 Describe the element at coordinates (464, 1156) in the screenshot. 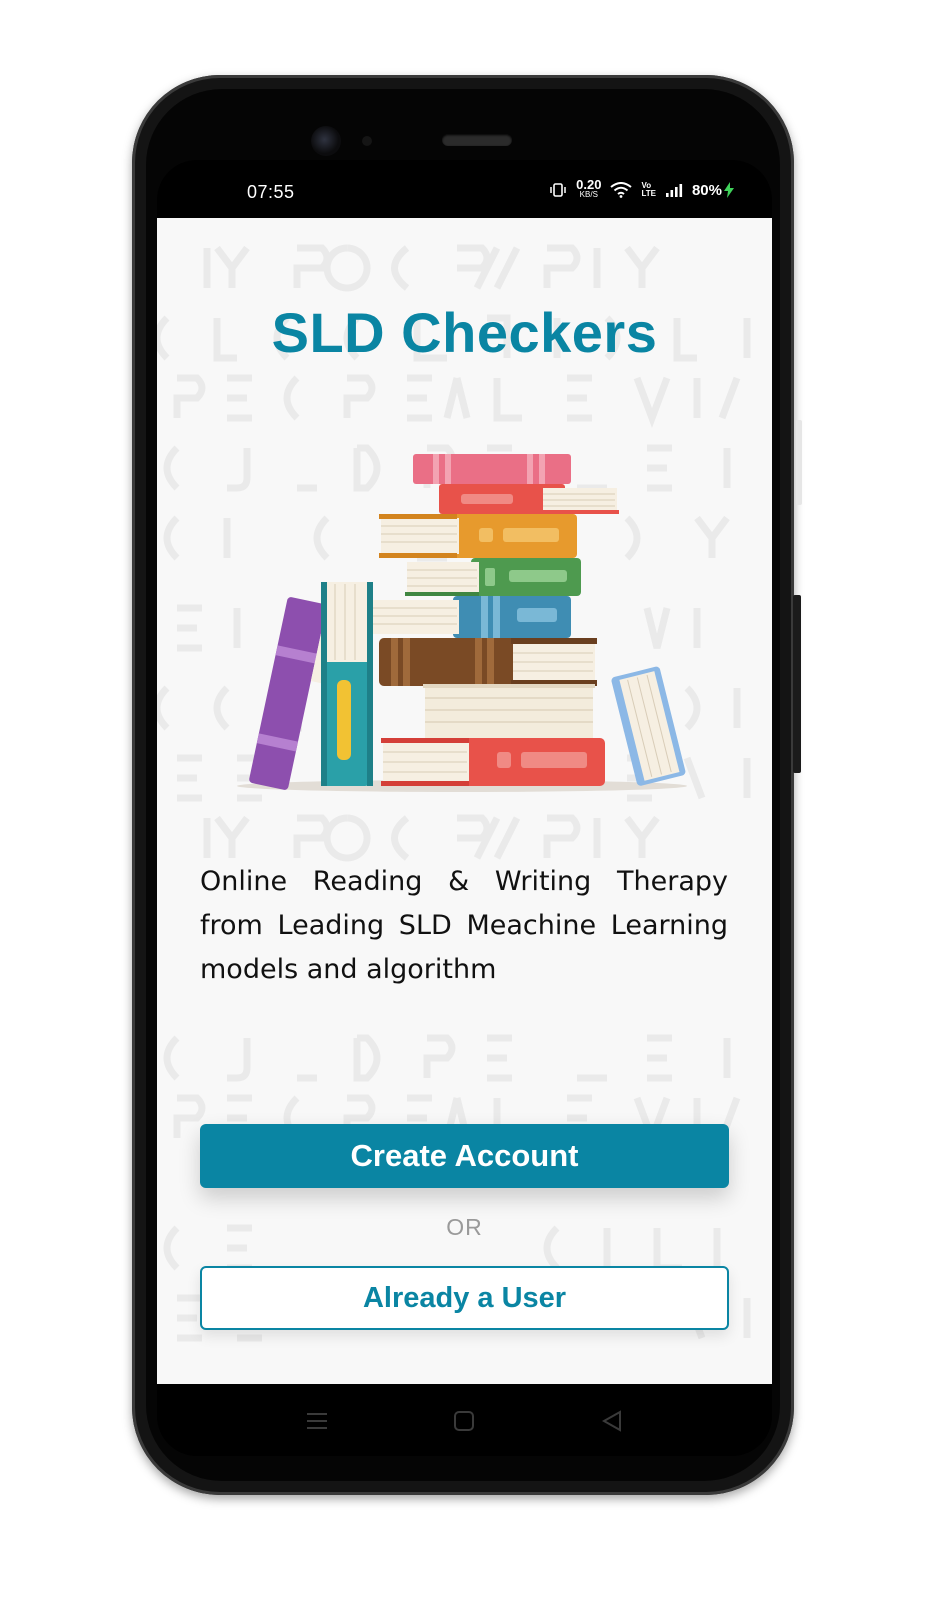

I see `create-account-button: Create Account` at that location.